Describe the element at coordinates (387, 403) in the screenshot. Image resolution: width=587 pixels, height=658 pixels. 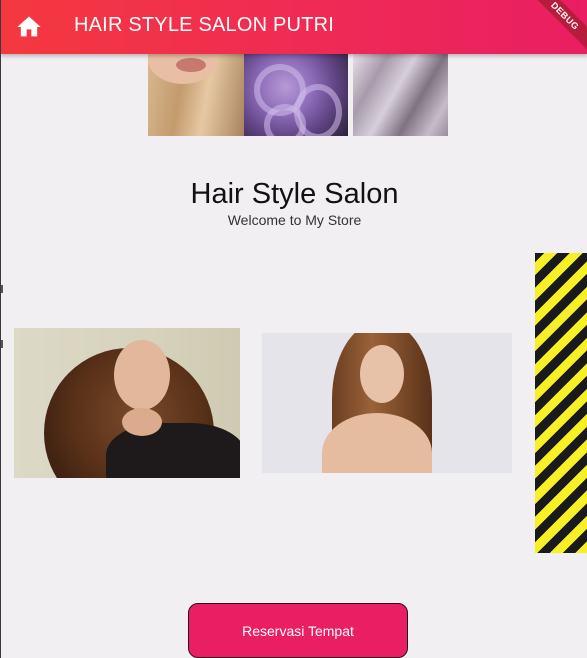
I see `model-photo-straight-hair` at that location.